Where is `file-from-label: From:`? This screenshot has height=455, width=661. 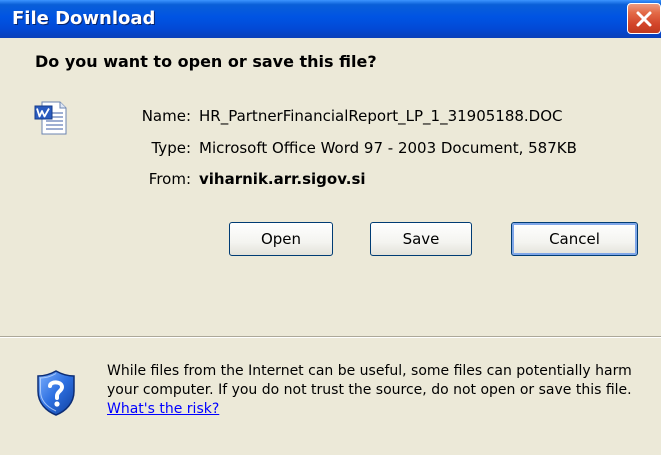
file-from-label: From: is located at coordinates (169, 179).